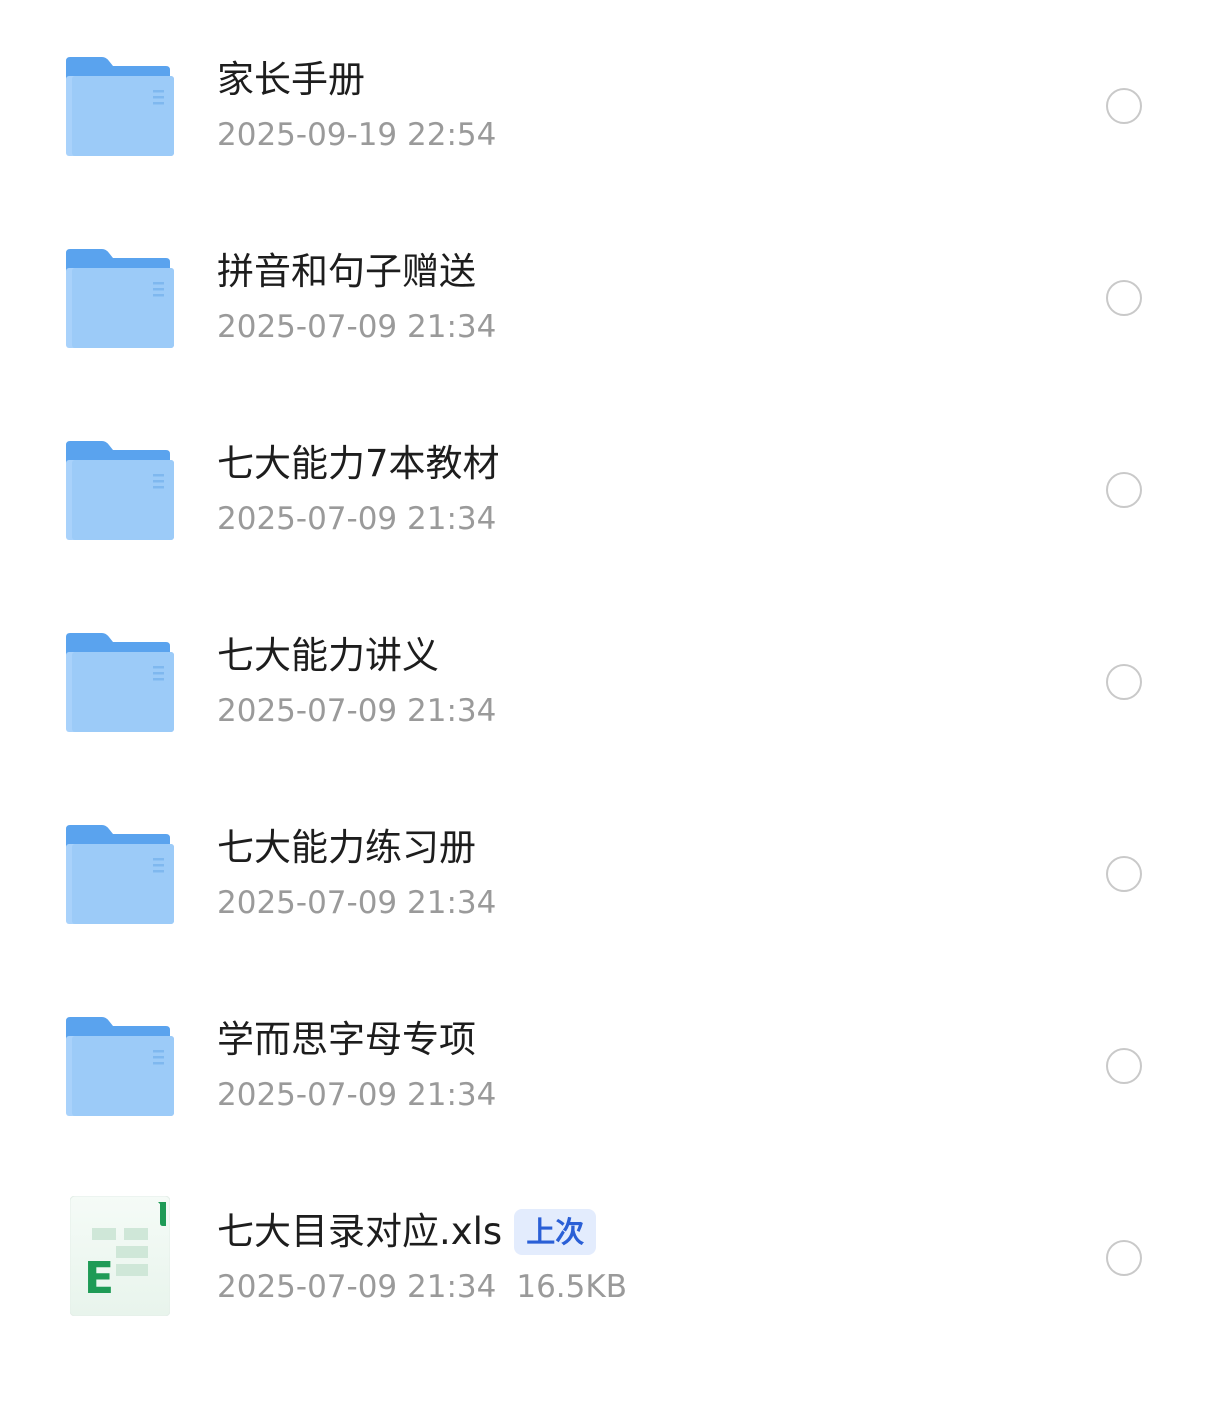 The image size is (1220, 1401). I want to click on svg-text: E, so click(99, 1278).